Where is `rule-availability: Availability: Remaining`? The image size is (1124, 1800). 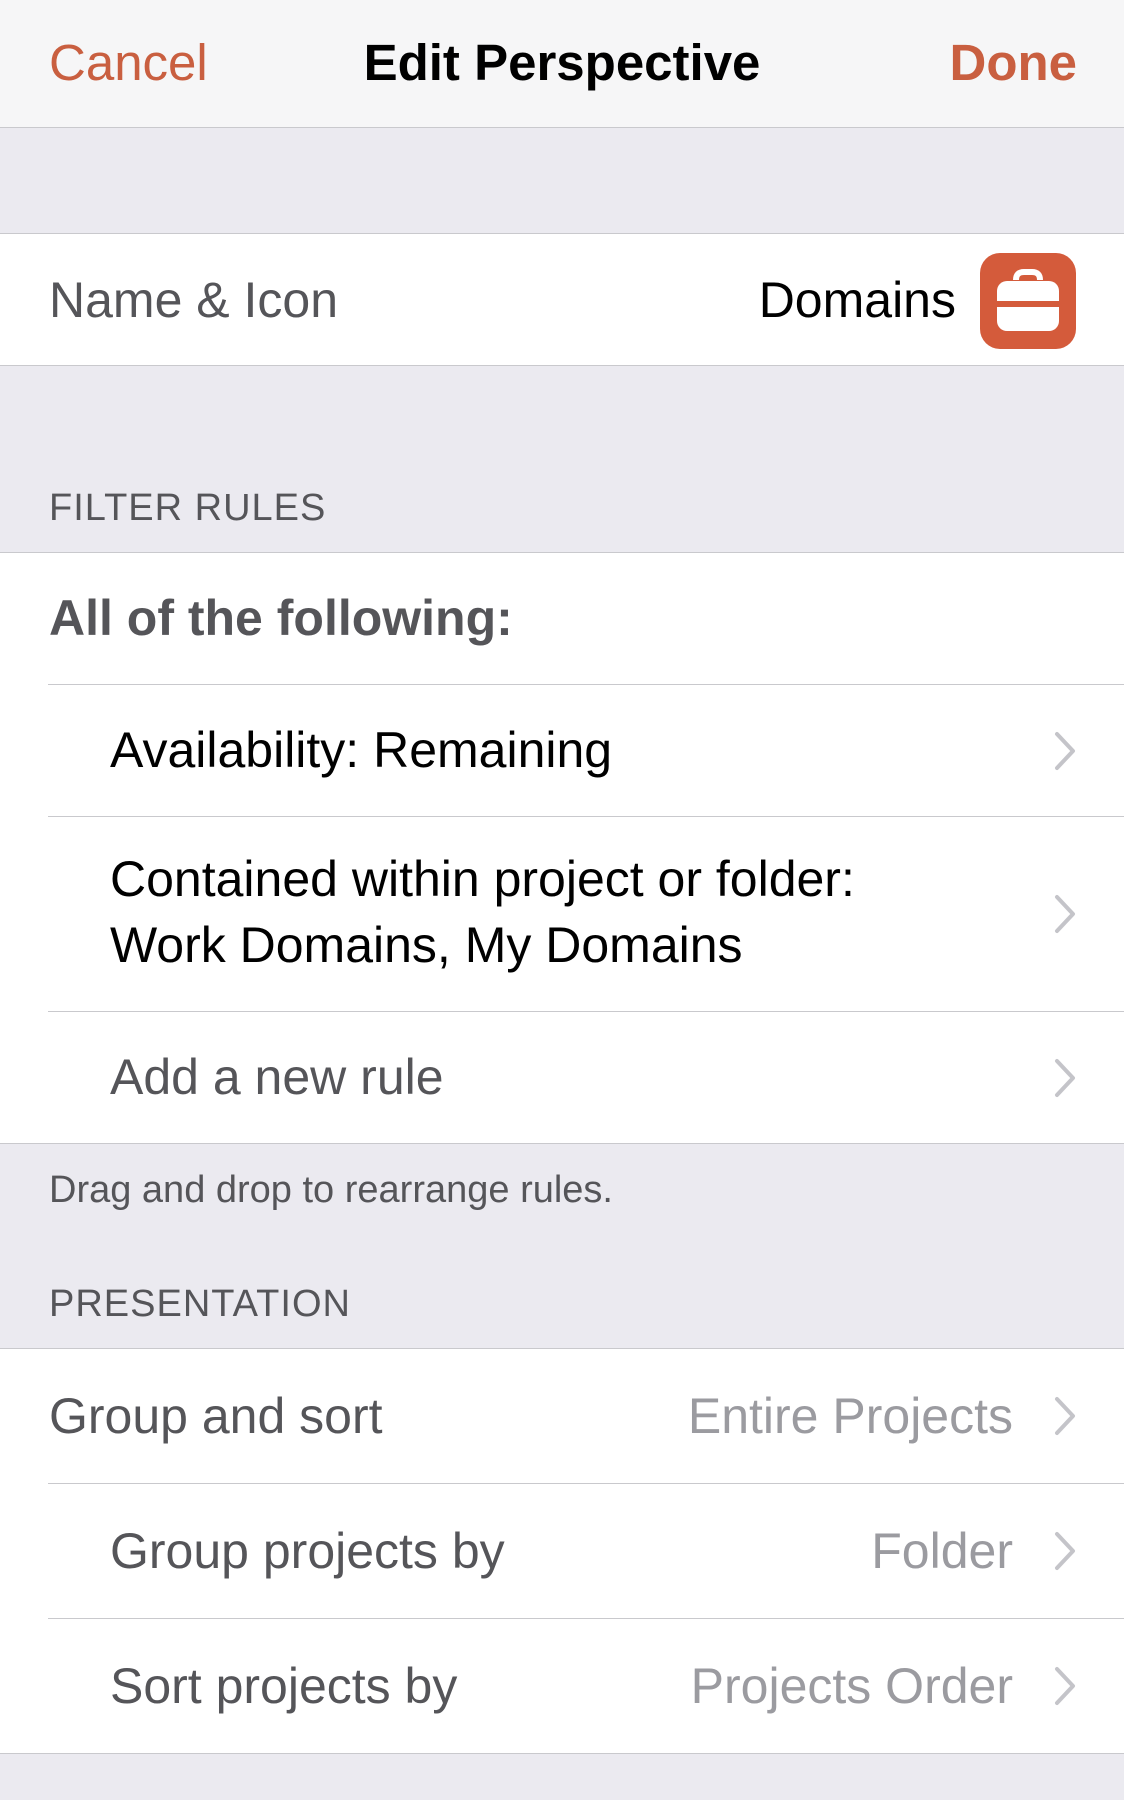
rule-availability: Availability: Remaining is located at coordinates (562, 750).